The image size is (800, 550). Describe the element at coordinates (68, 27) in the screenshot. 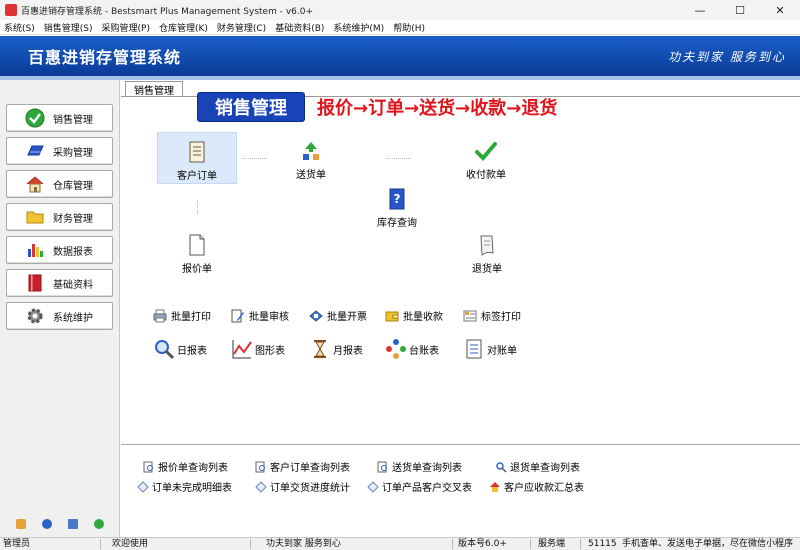

I see `menu-sales: 销售管理(S)` at that location.